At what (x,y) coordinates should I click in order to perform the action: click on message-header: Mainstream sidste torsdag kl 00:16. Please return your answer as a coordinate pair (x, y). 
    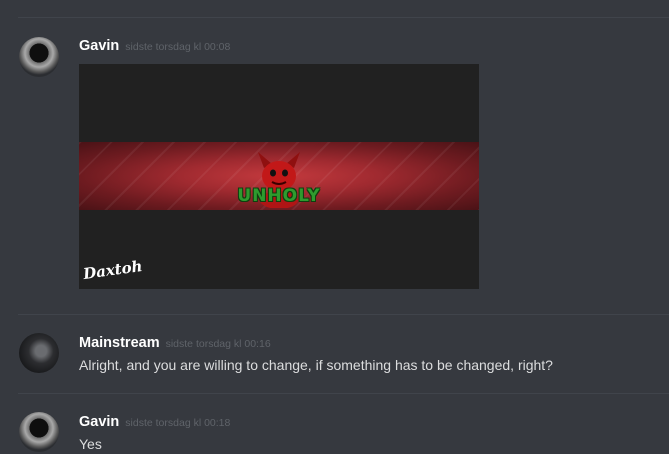
    Looking at the image, I should click on (175, 343).